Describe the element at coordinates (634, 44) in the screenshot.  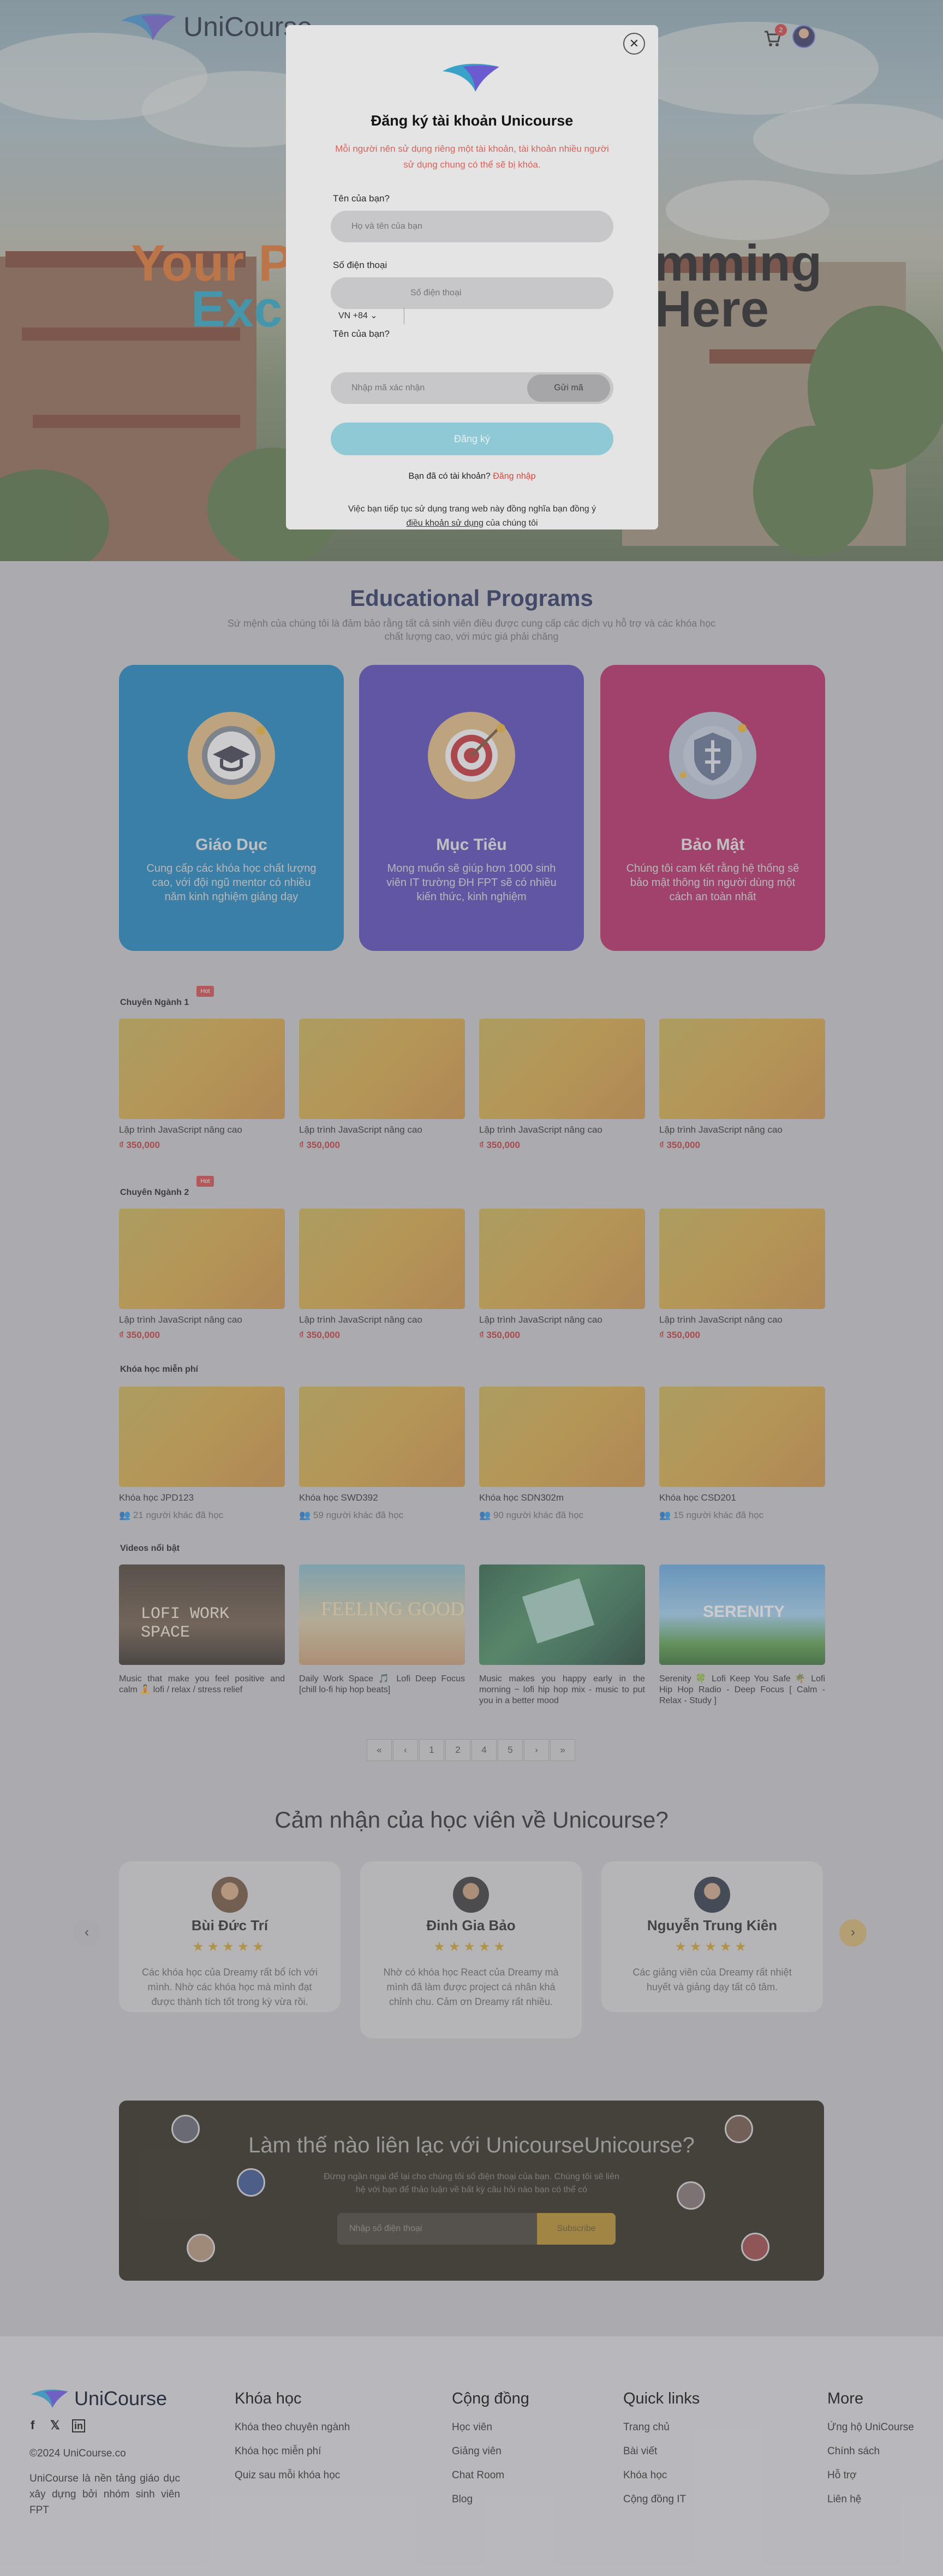
I see `close-icon: ✕` at that location.